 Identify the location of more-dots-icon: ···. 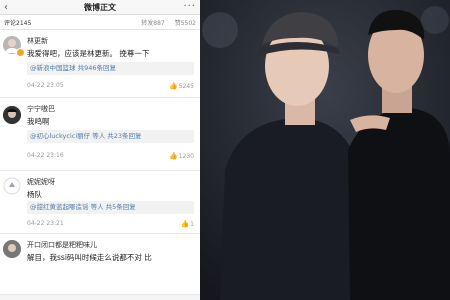
(189, 6).